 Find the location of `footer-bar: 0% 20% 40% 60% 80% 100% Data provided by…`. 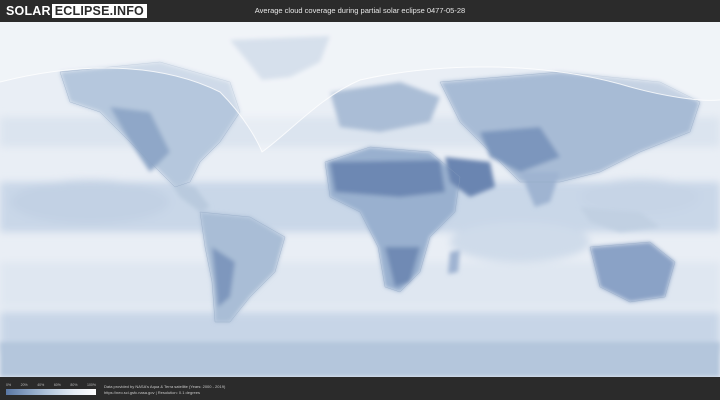

footer-bar: 0% 20% 40% 60% 80% 100% Data provided by… is located at coordinates (360, 388).